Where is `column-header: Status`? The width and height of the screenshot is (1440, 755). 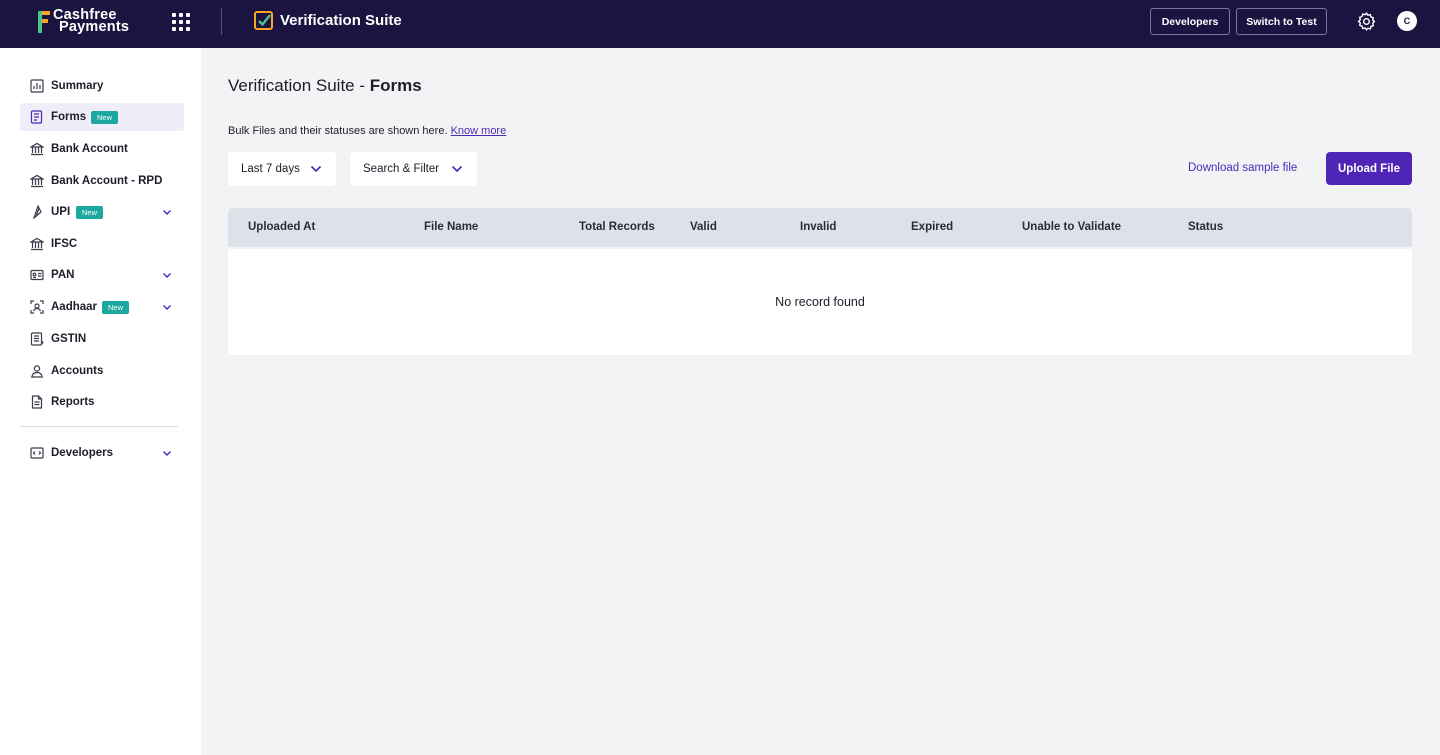
column-header: Status is located at coordinates (1206, 227).